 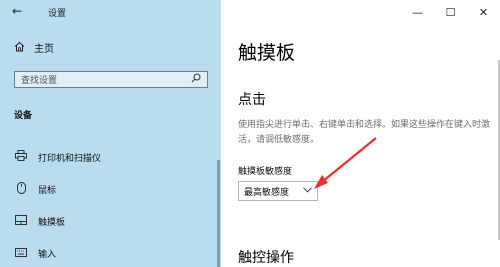 What do you see at coordinates (266, 258) in the screenshot?
I see `section-heading-touch: 触控操作` at bounding box center [266, 258].